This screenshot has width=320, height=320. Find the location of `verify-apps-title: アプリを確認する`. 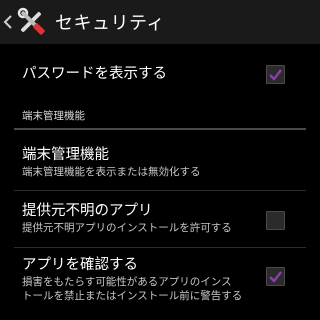

verify-apps-title: アプリを確認する is located at coordinates (80, 265).